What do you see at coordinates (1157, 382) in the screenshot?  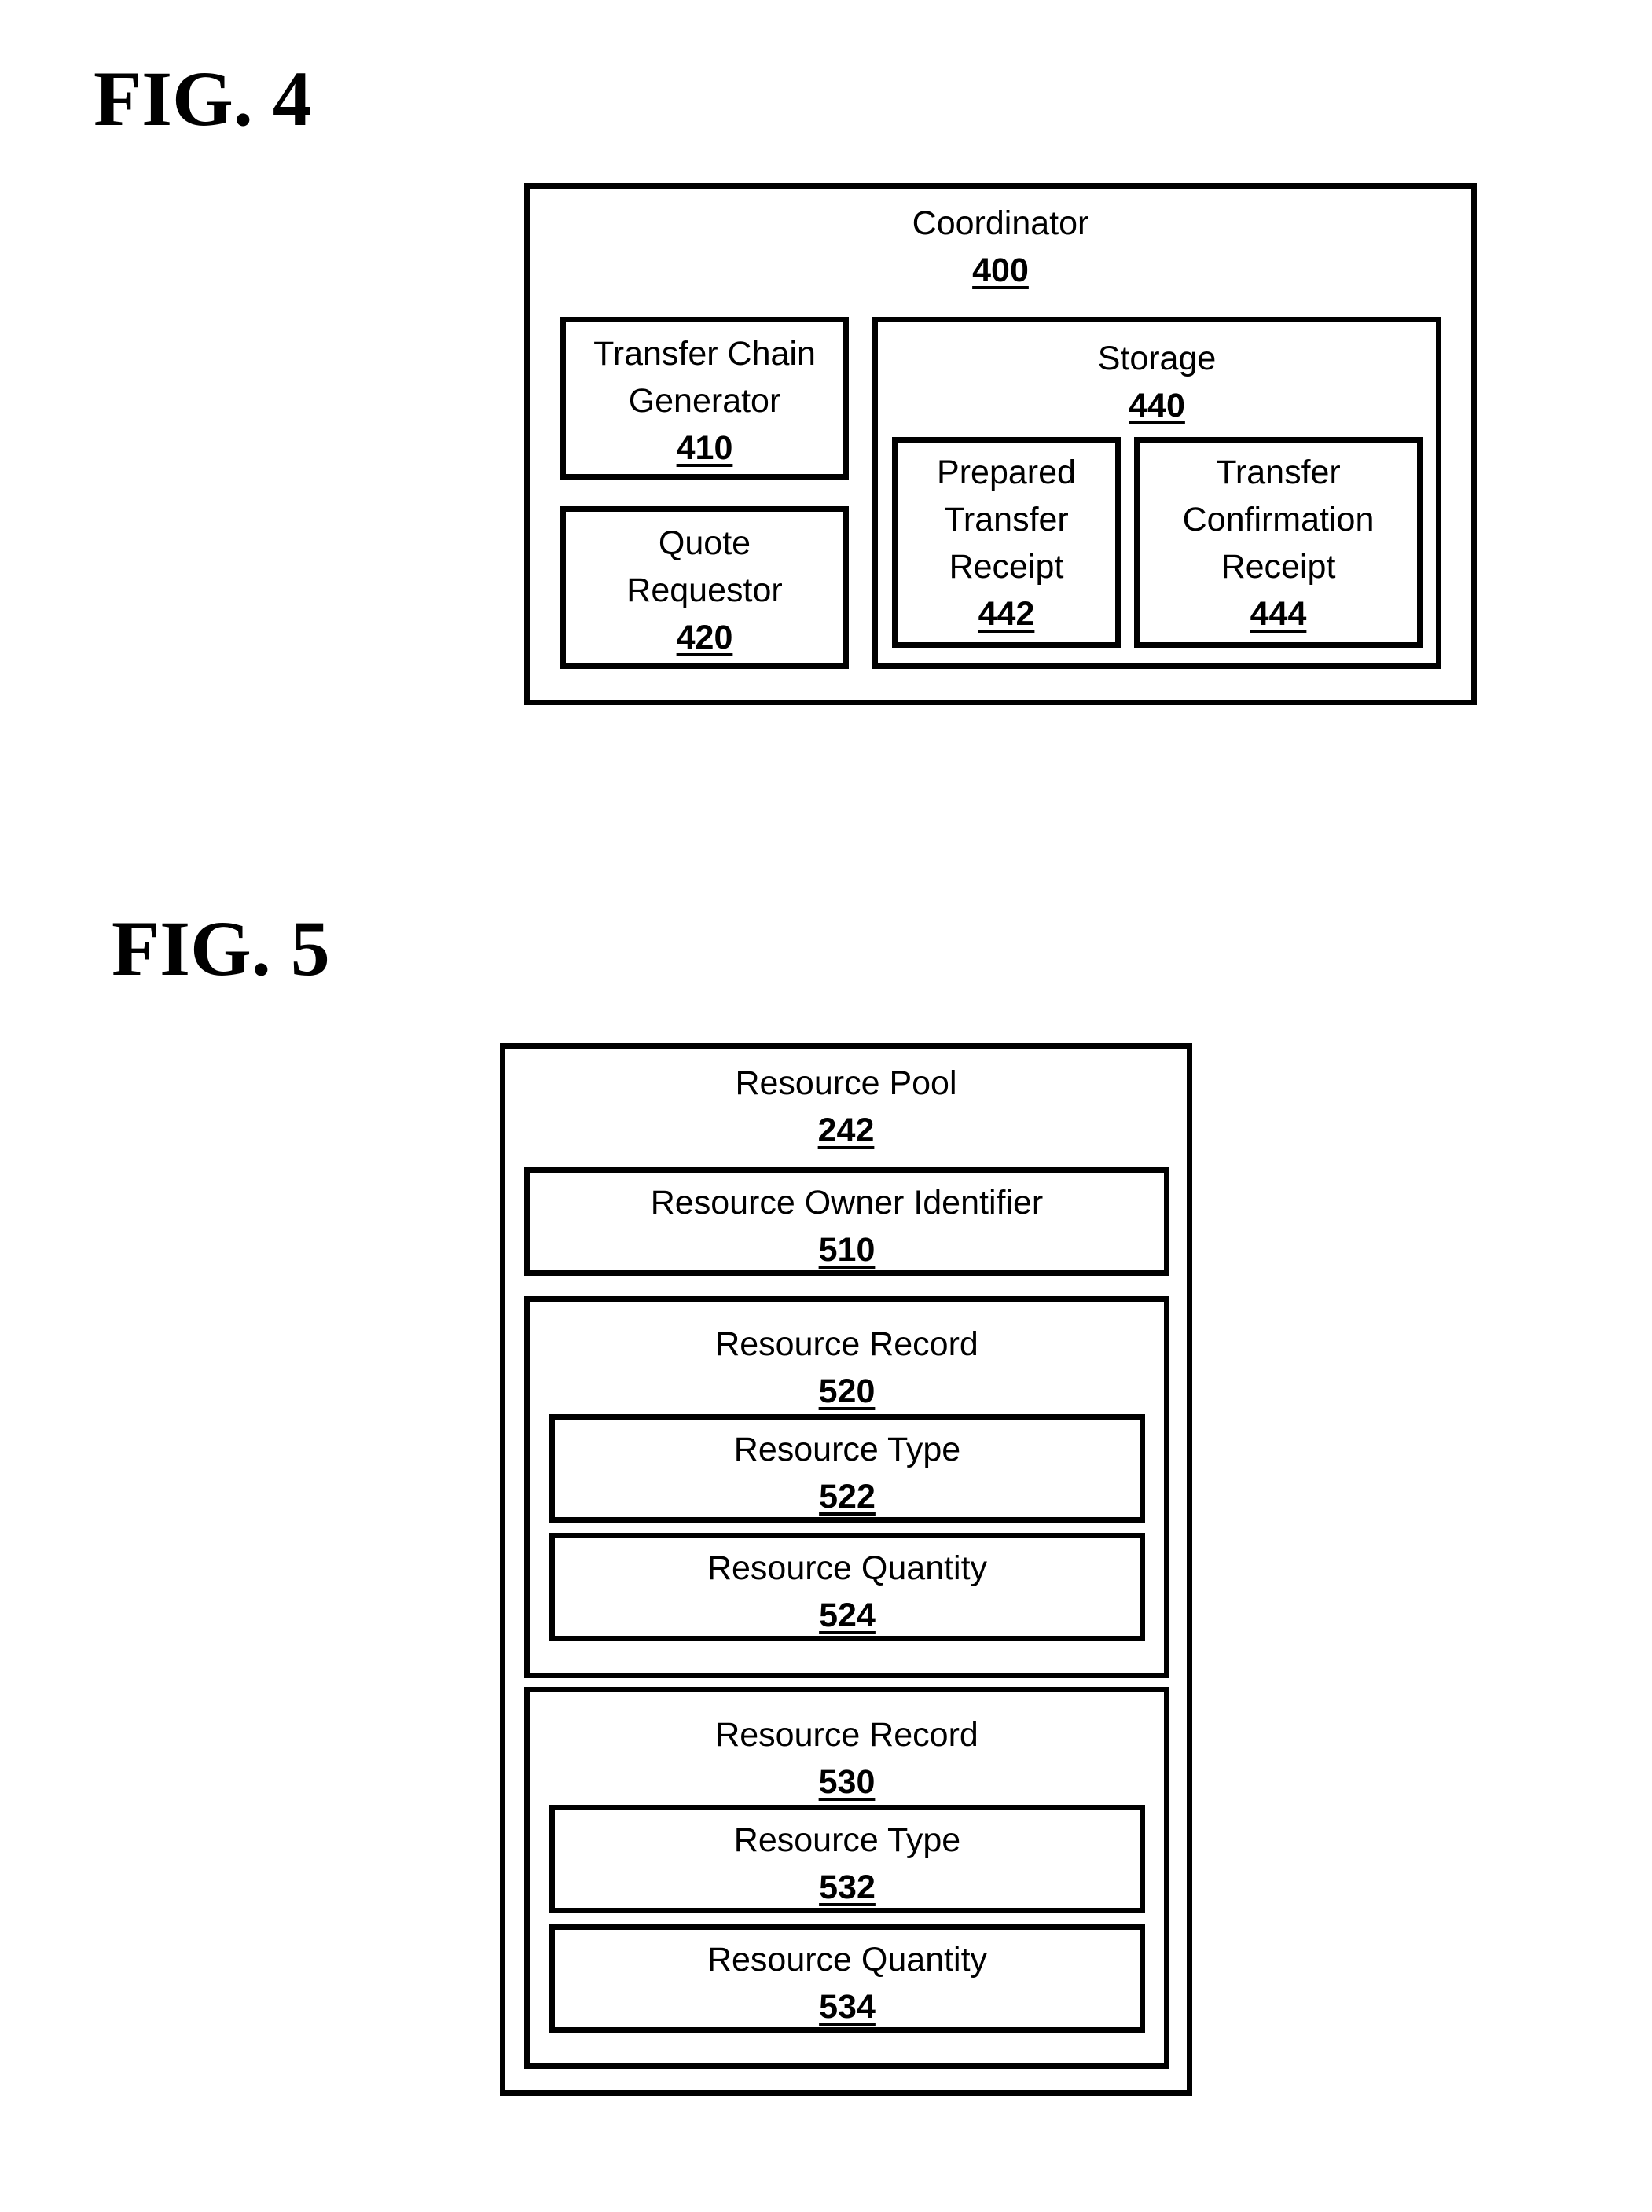 I see `storage-label: Storage 440` at bounding box center [1157, 382].